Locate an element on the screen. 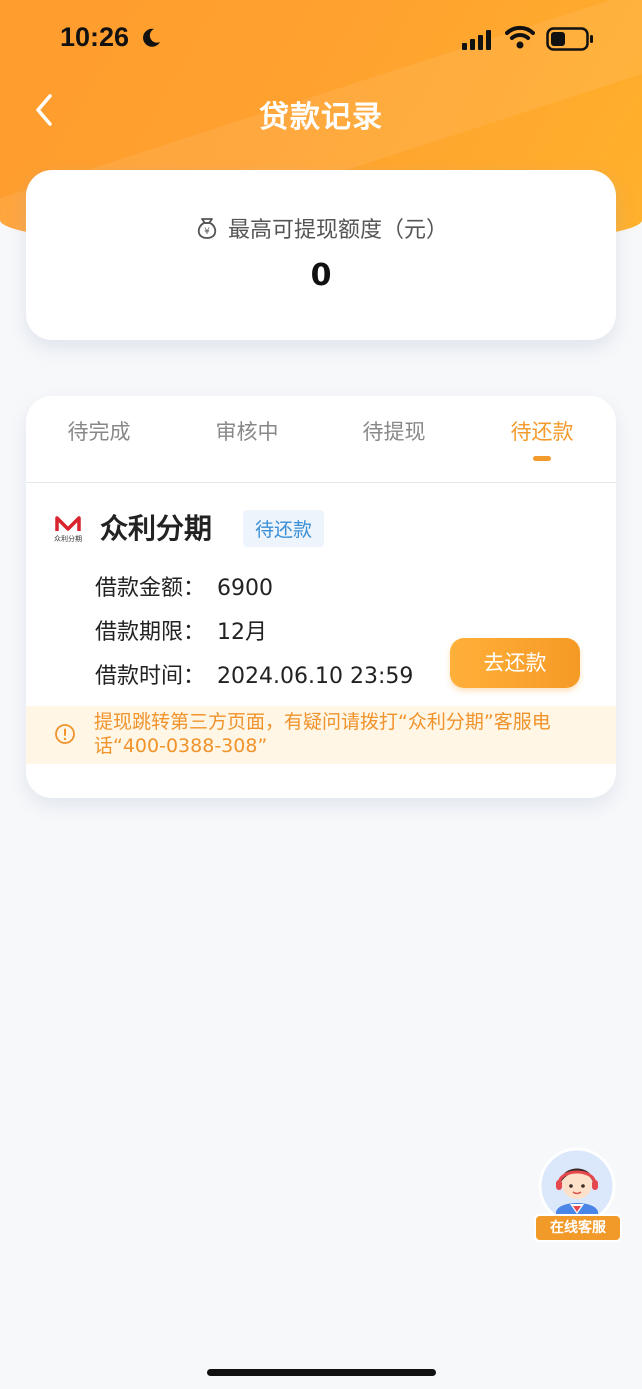  signal-icon is located at coordinates (476, 40).